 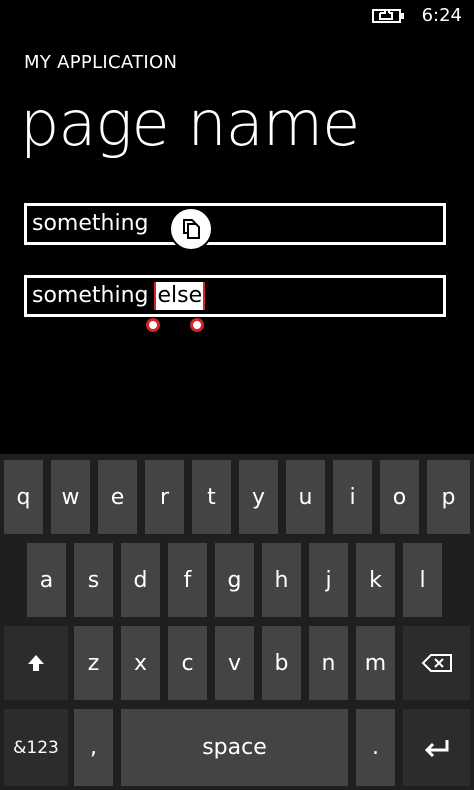 I want to click on key-j: j, so click(x=328, y=580).